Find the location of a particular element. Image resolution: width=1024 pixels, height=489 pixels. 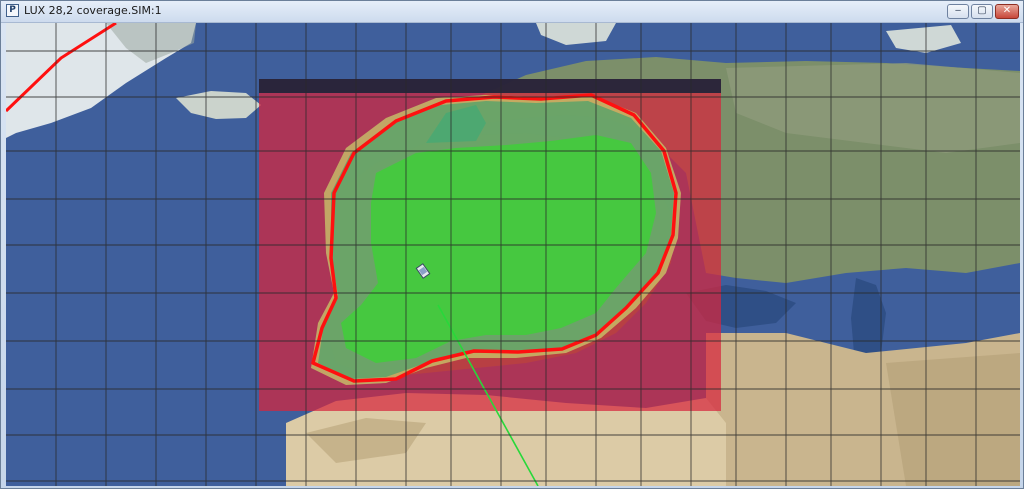

coverage-top-band is located at coordinates (490, 86).